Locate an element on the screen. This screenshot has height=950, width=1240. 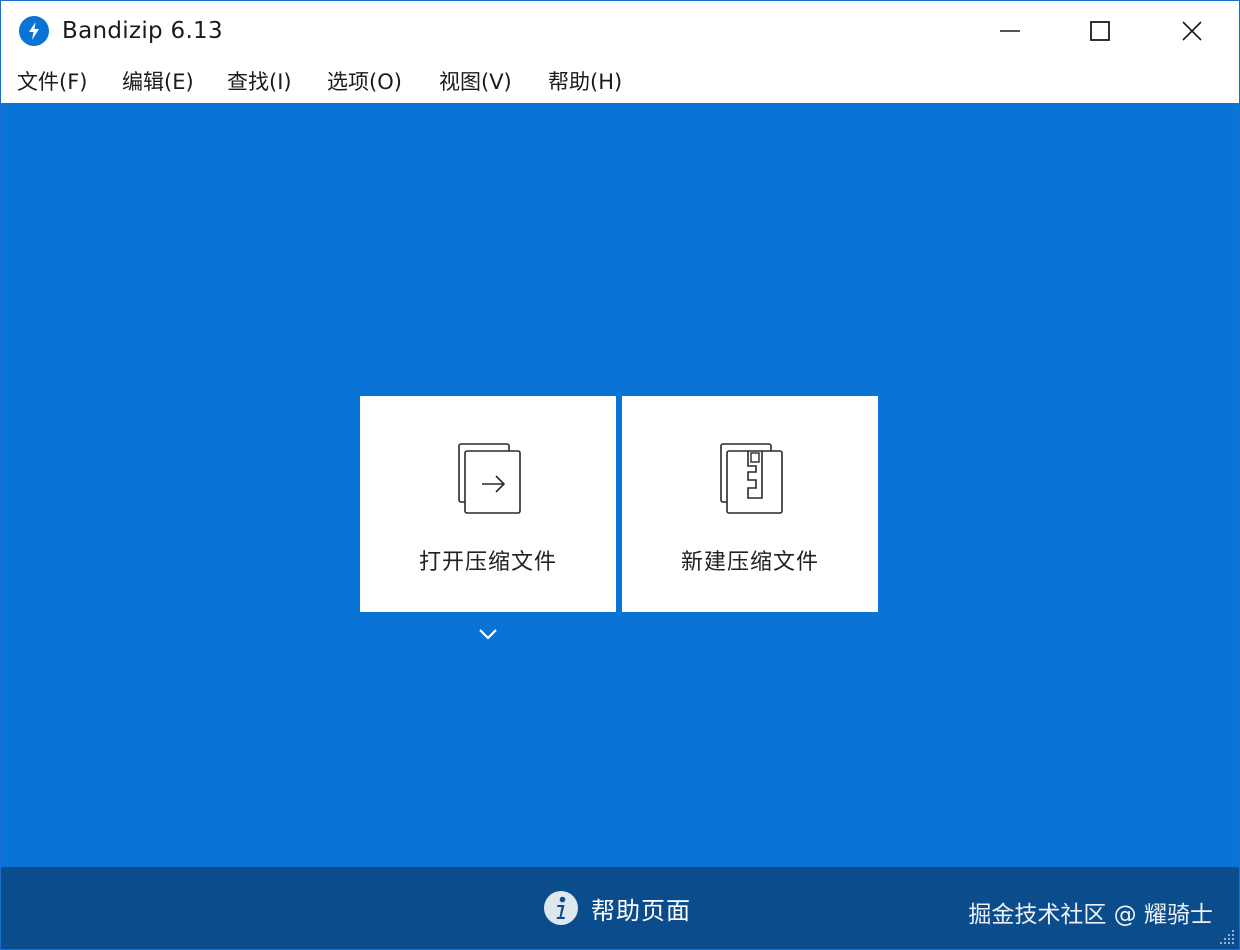
open-archive-label: 打开压缩文件 is located at coordinates (487, 562).